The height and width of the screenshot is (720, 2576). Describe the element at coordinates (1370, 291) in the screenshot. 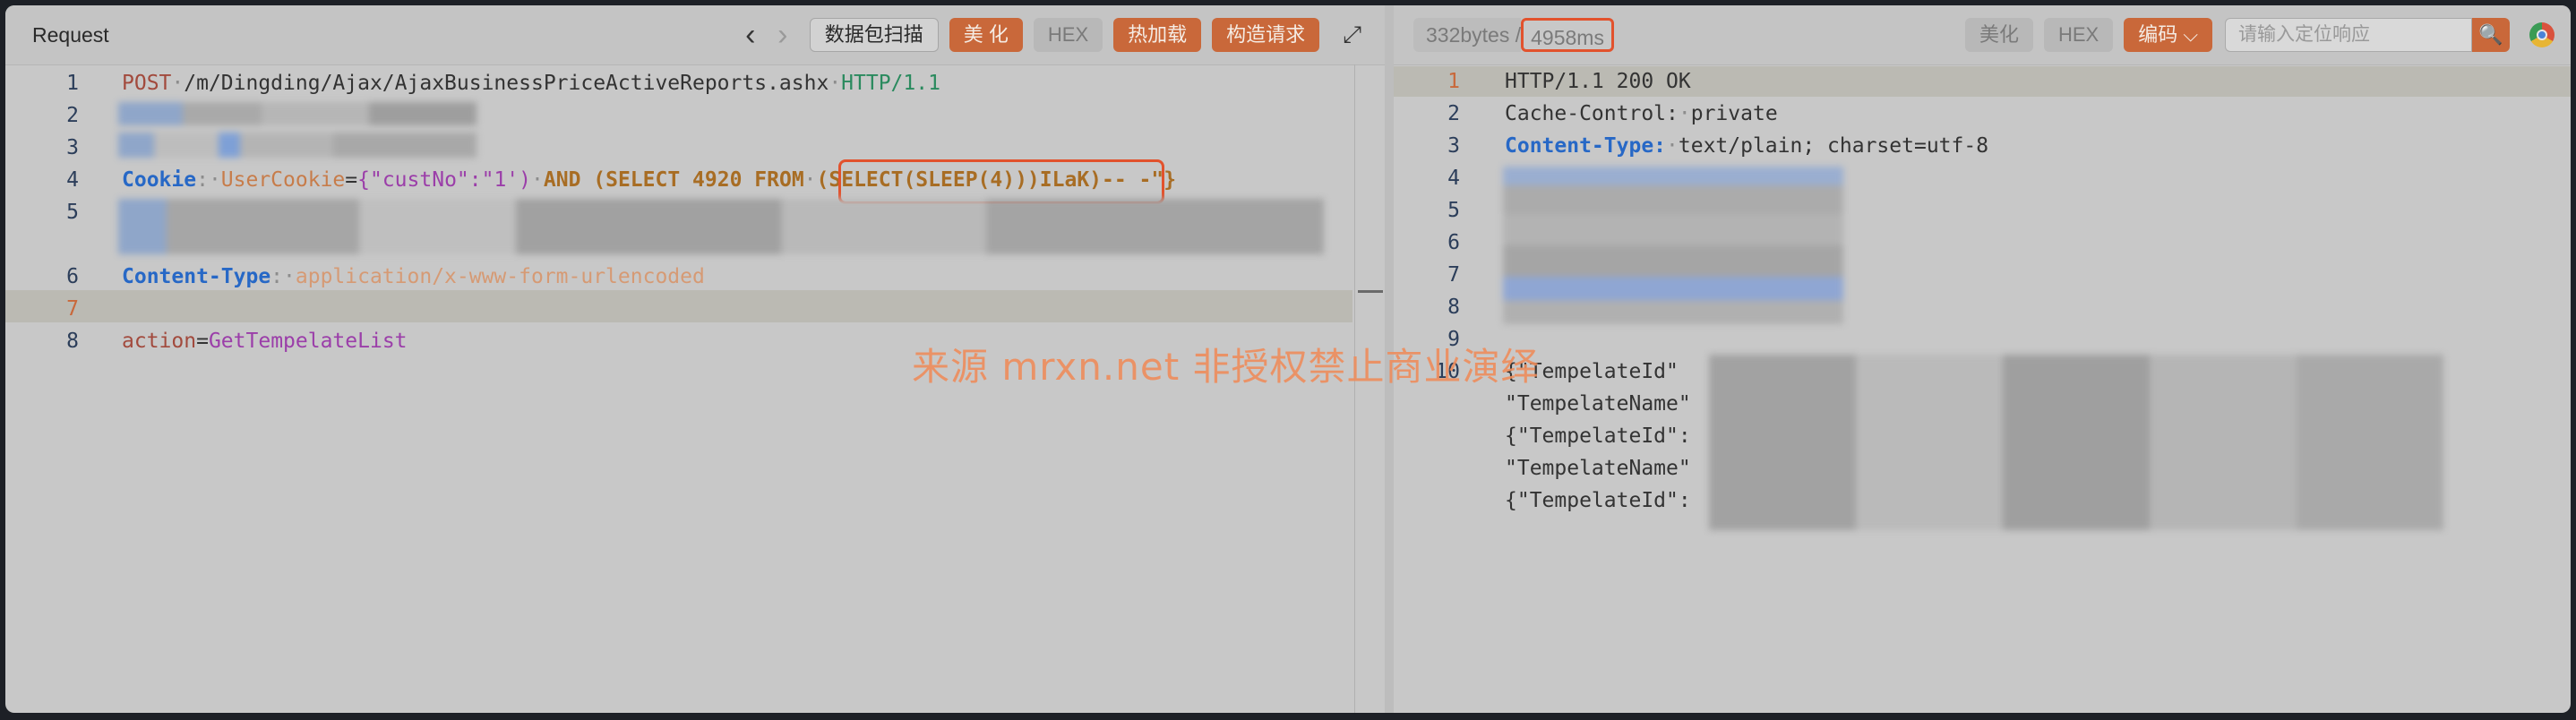

I see `scroll-marker` at that location.